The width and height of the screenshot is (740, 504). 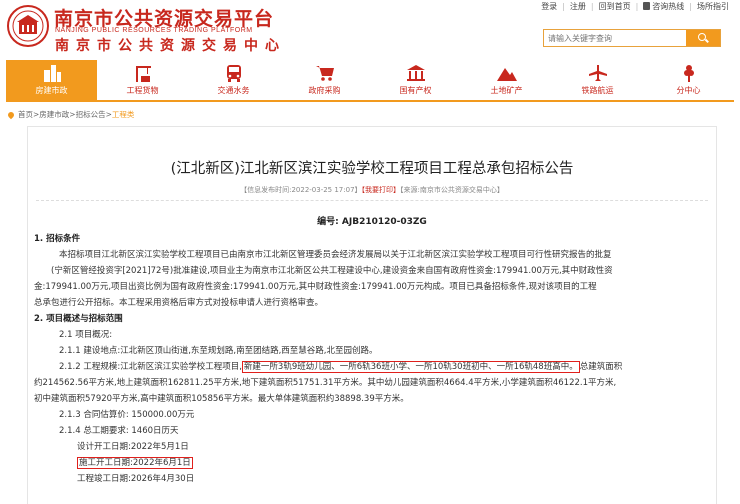 I want to click on nav-item-procurement: 政府采购, so click(x=324, y=80).